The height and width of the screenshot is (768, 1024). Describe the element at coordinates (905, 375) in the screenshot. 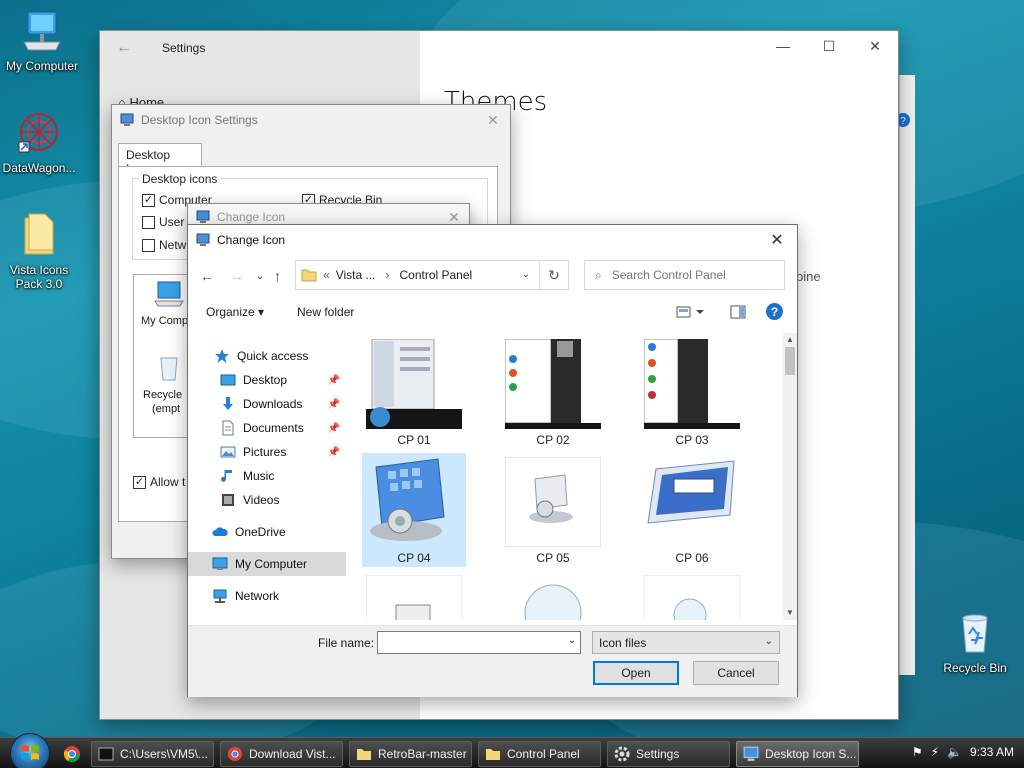

I see `background-window-edge: ?` at that location.